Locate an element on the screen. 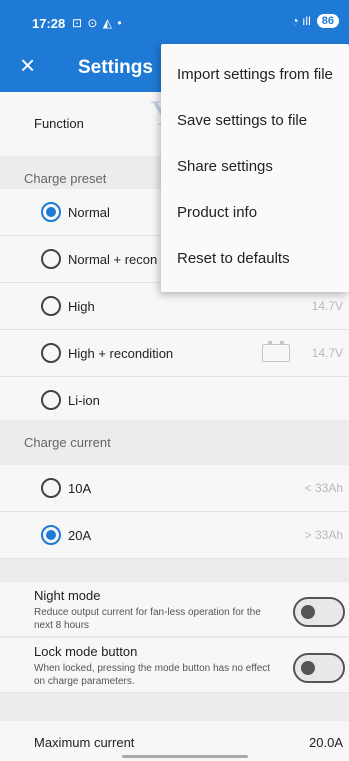  option-label: Normal + recon is located at coordinates (113, 259).